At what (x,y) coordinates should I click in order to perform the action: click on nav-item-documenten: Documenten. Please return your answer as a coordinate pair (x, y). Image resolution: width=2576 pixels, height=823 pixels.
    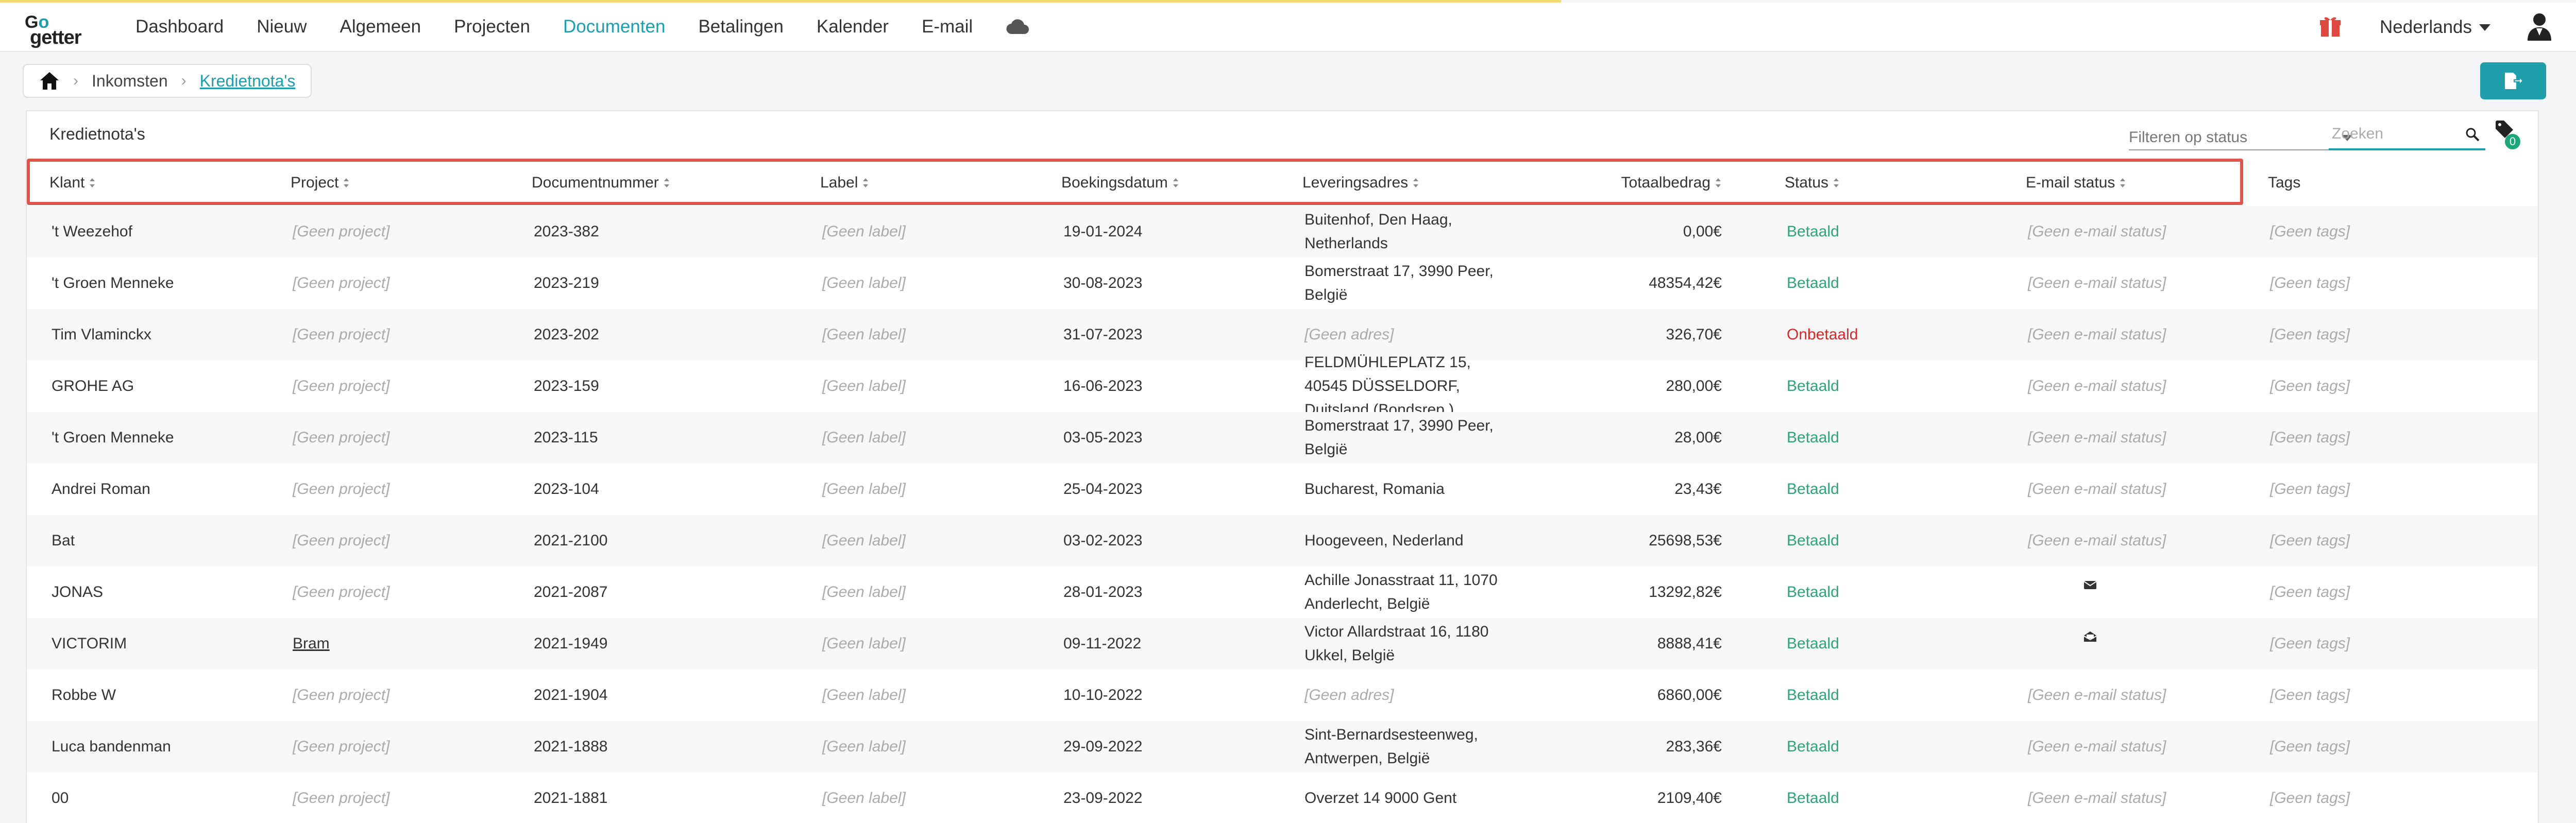
    Looking at the image, I should click on (614, 26).